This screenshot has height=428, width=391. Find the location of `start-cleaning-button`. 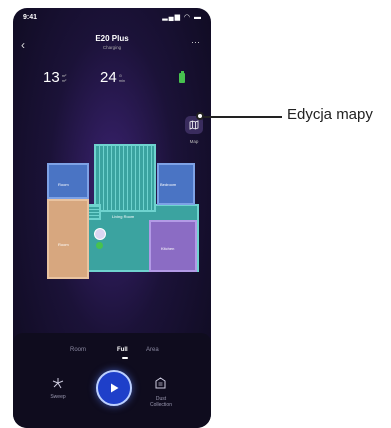

start-cleaning-button is located at coordinates (114, 388).